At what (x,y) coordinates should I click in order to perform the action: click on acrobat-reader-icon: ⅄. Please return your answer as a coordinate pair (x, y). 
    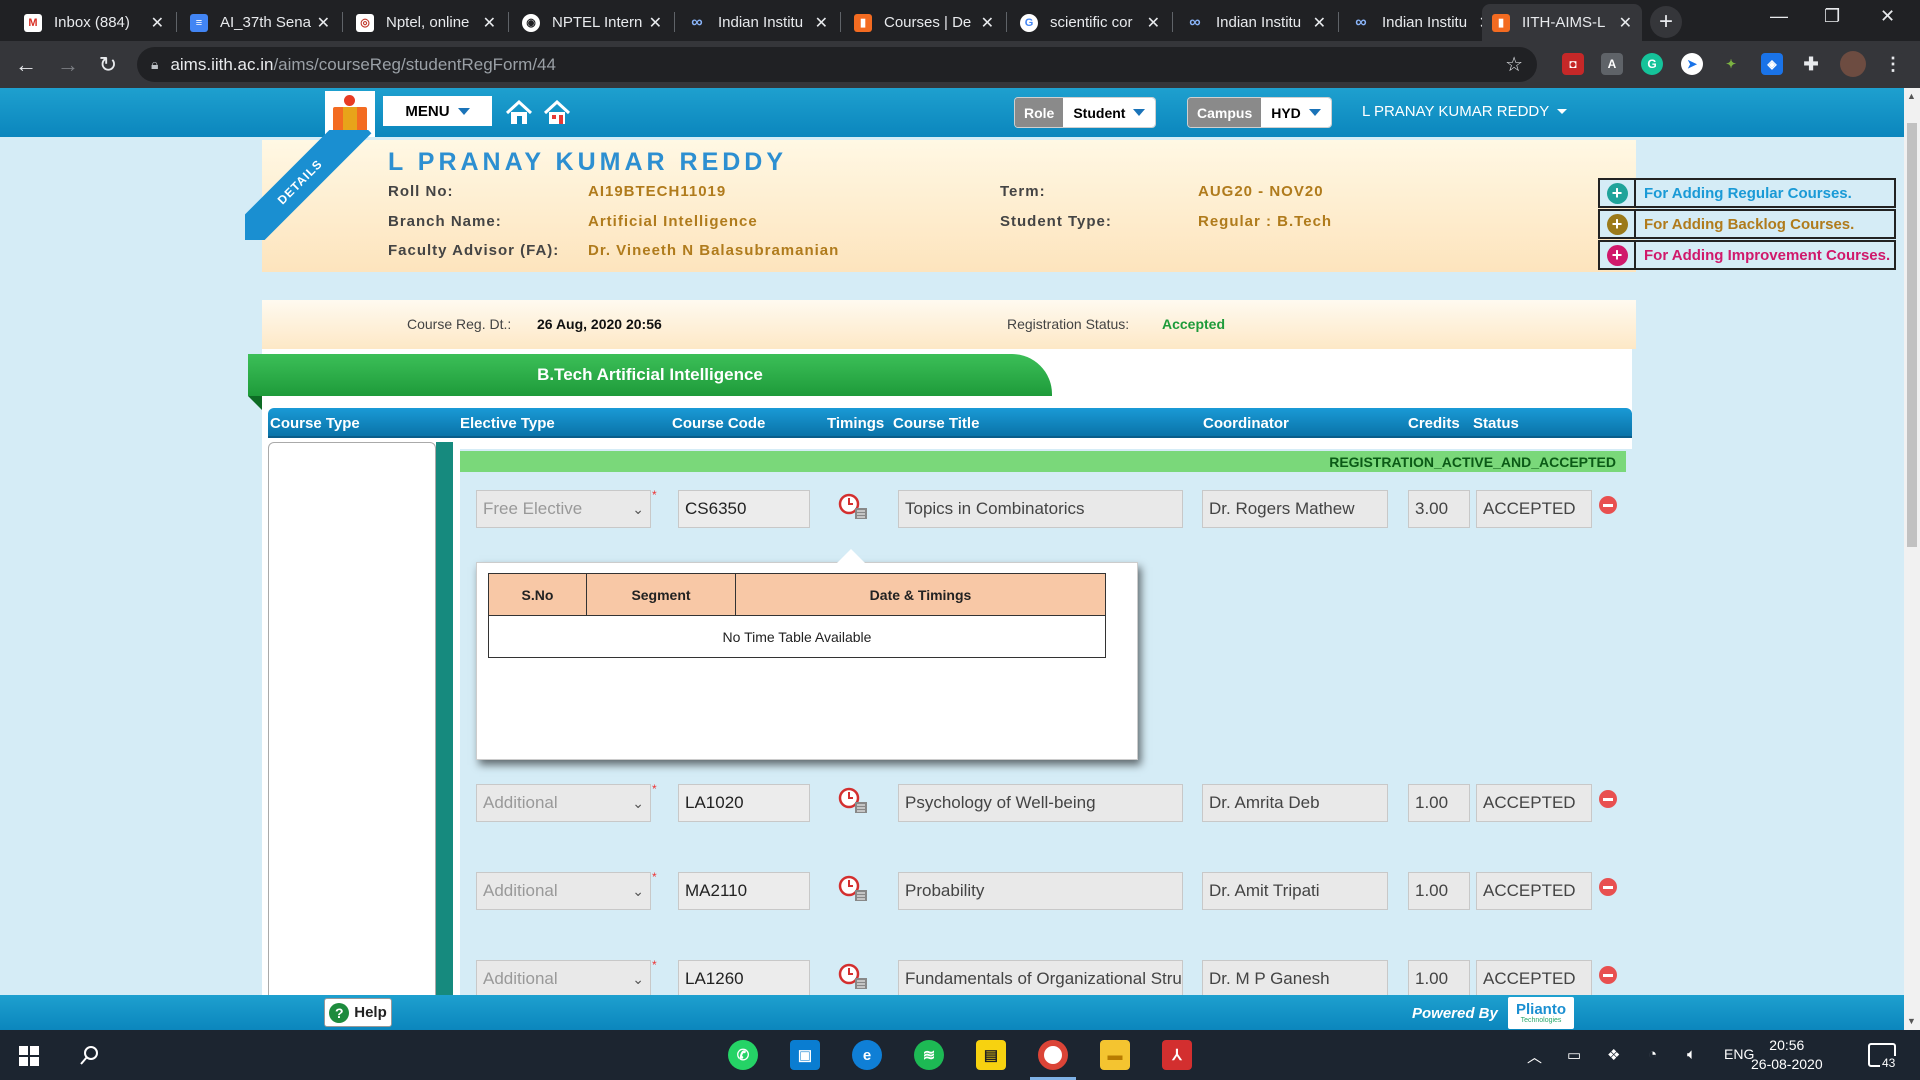
    Looking at the image, I should click on (1177, 1055).